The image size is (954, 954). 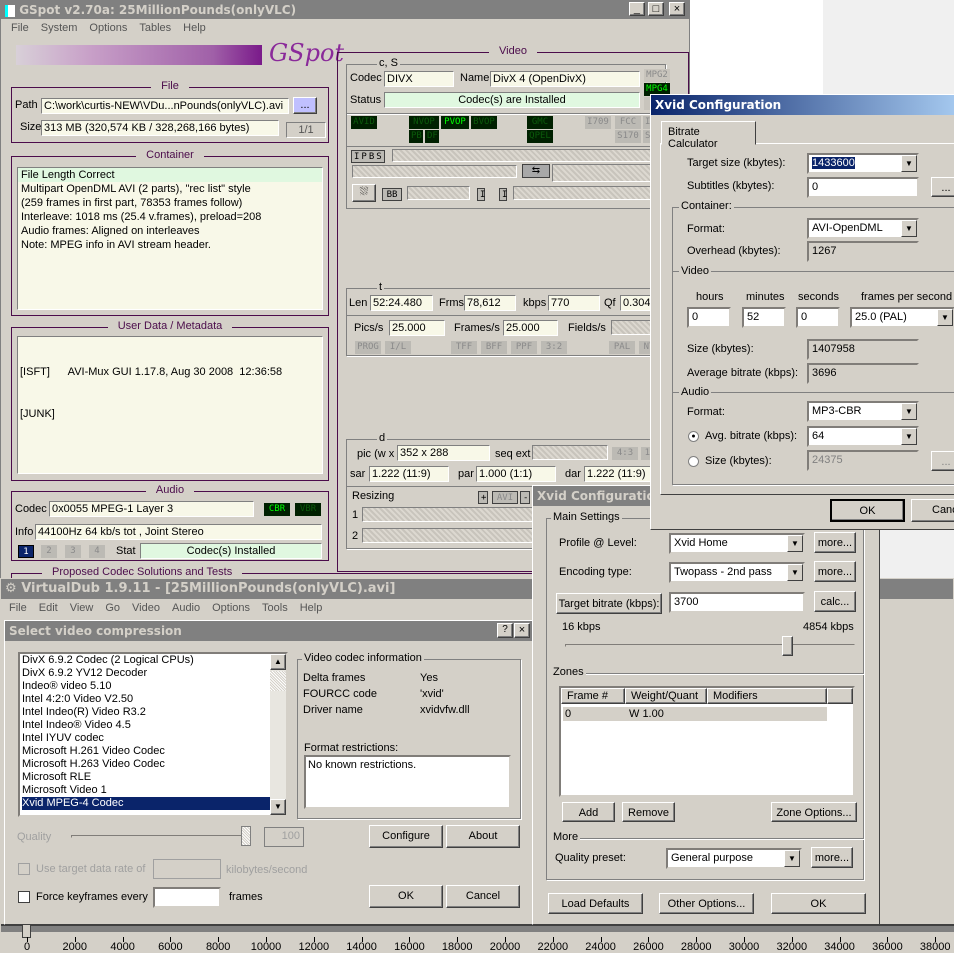 I want to click on codec-list-item: Intel IYUV codec, so click(x=154, y=738).